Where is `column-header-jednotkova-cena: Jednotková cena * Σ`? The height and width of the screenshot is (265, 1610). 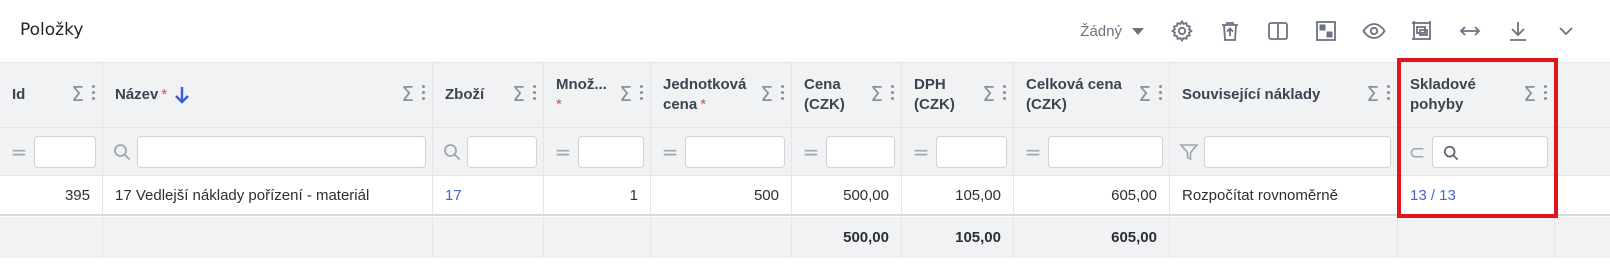
column-header-jednotkova-cena: Jednotková cena * Σ is located at coordinates (721, 95).